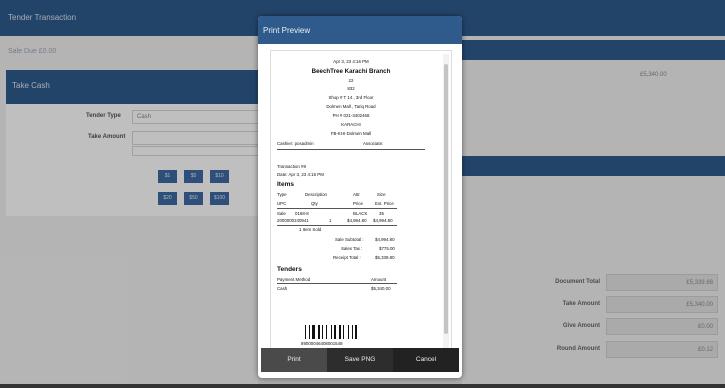  What do you see at coordinates (381, 194) in the screenshot?
I see `items-header-cell: Size` at bounding box center [381, 194].